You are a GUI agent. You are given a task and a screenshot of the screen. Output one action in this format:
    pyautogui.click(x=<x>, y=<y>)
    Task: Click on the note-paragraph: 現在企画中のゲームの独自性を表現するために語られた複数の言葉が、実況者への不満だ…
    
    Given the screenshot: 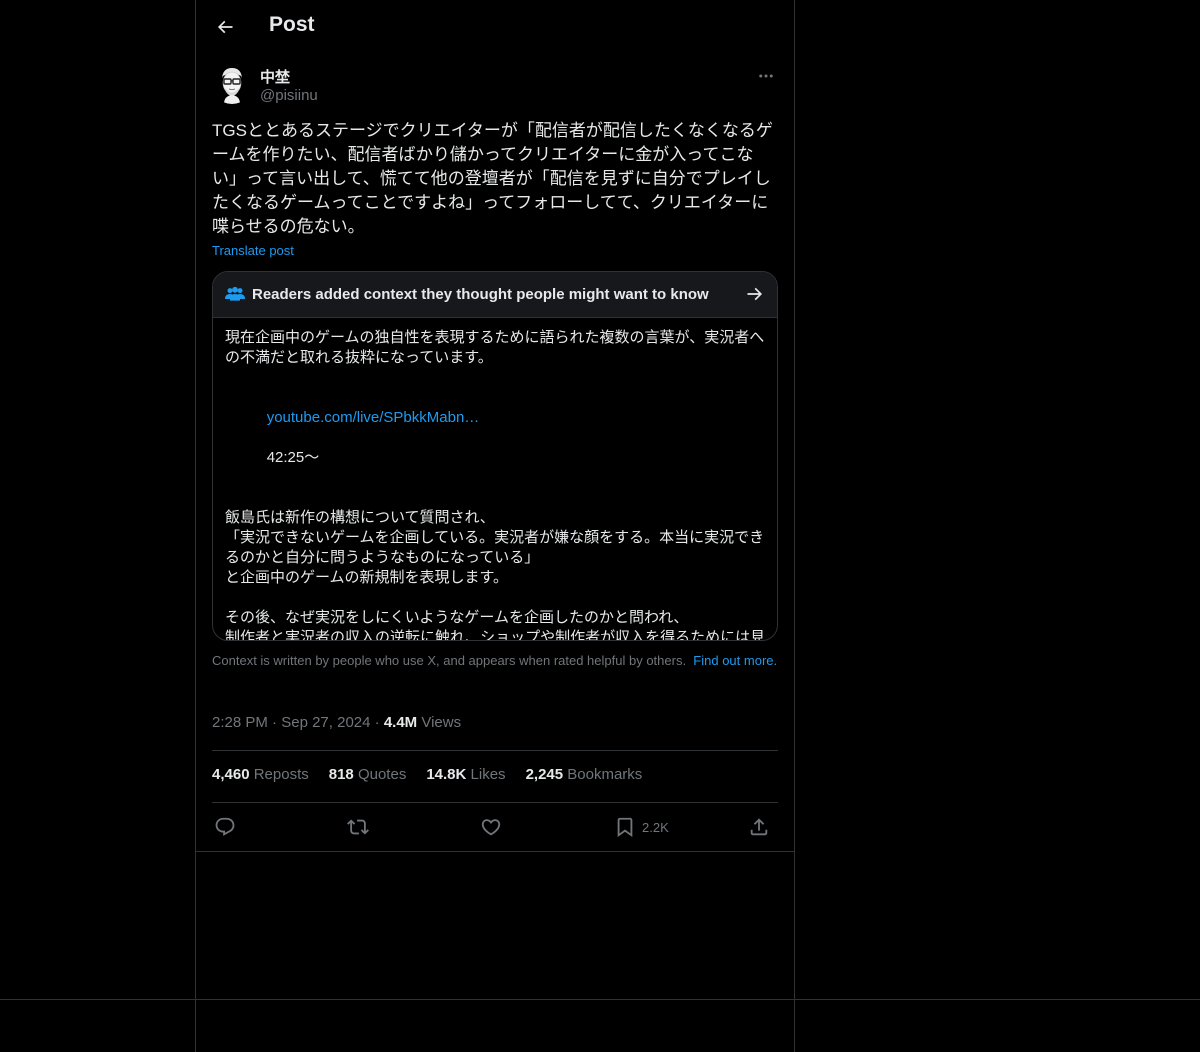 What is the action you would take?
    pyautogui.click(x=495, y=347)
    